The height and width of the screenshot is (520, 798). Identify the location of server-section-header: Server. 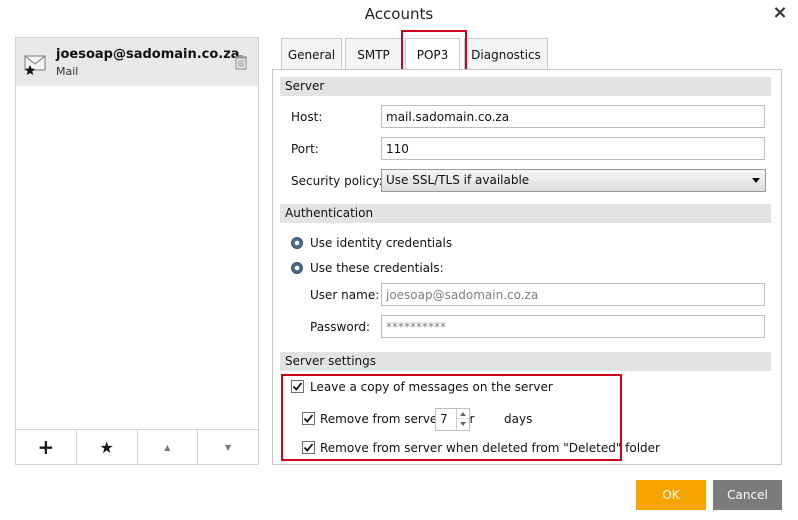
(525, 86).